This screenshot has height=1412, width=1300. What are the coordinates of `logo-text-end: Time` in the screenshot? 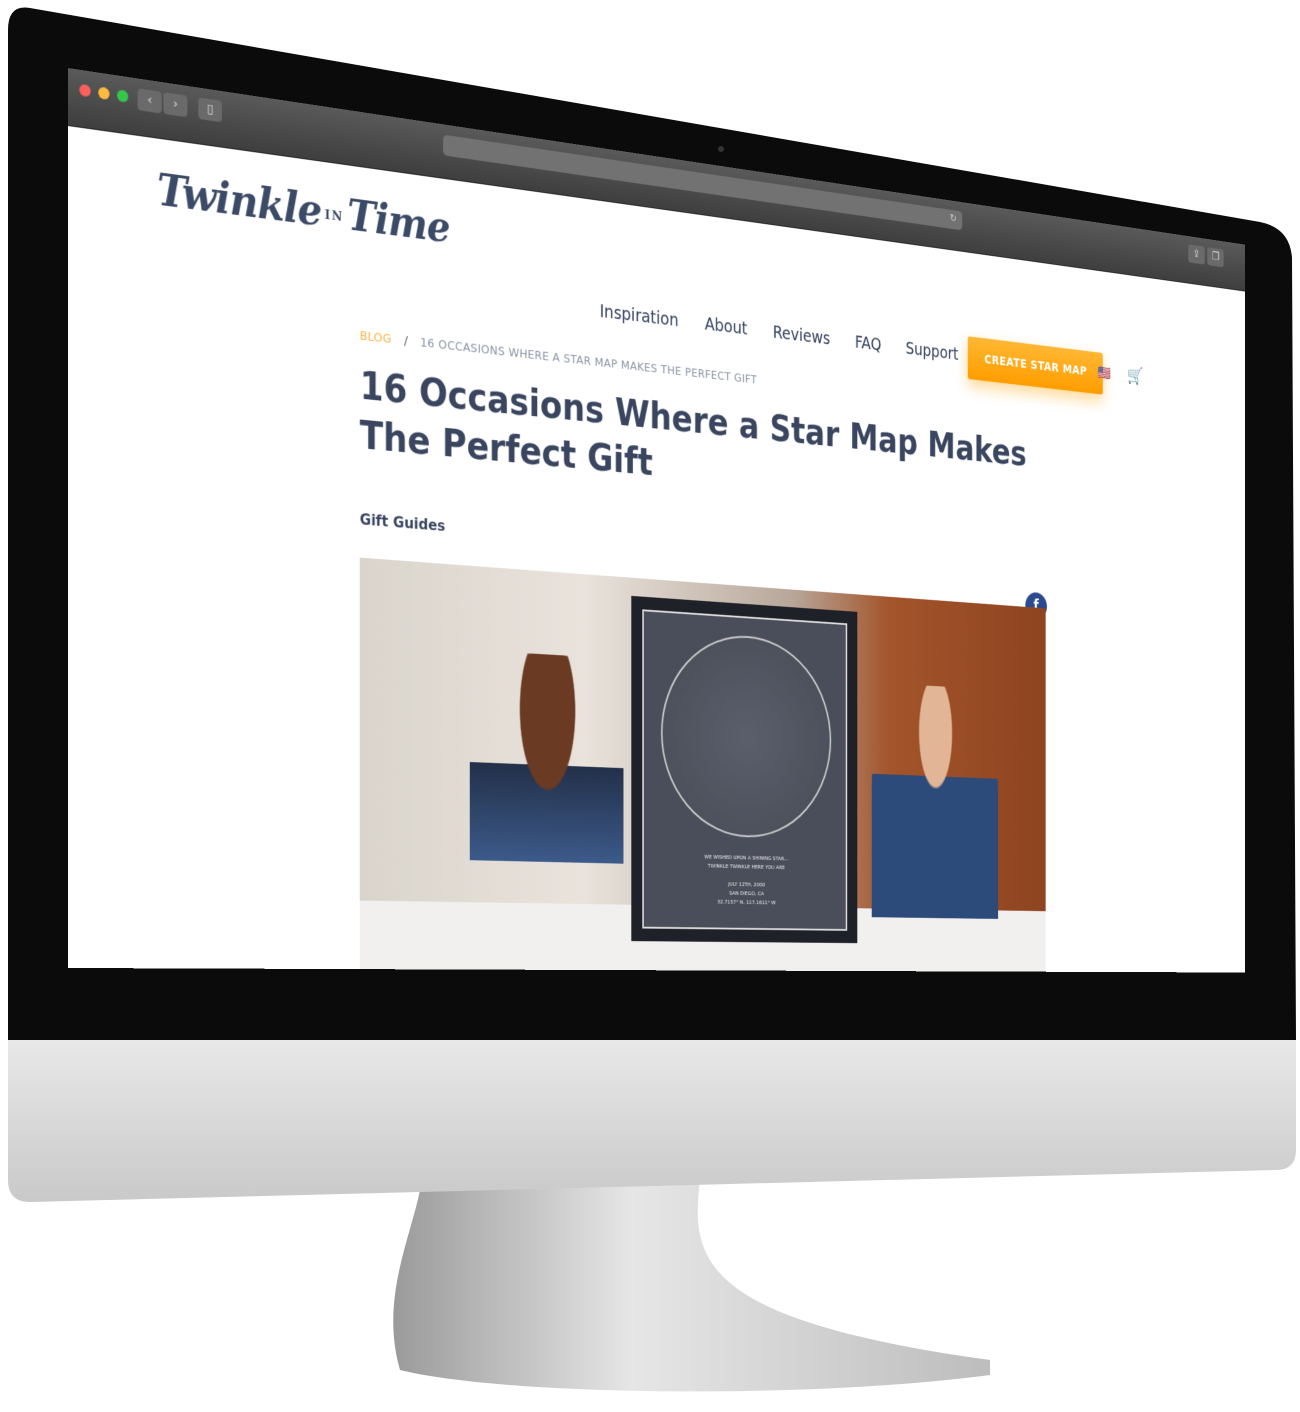 It's located at (398, 222).